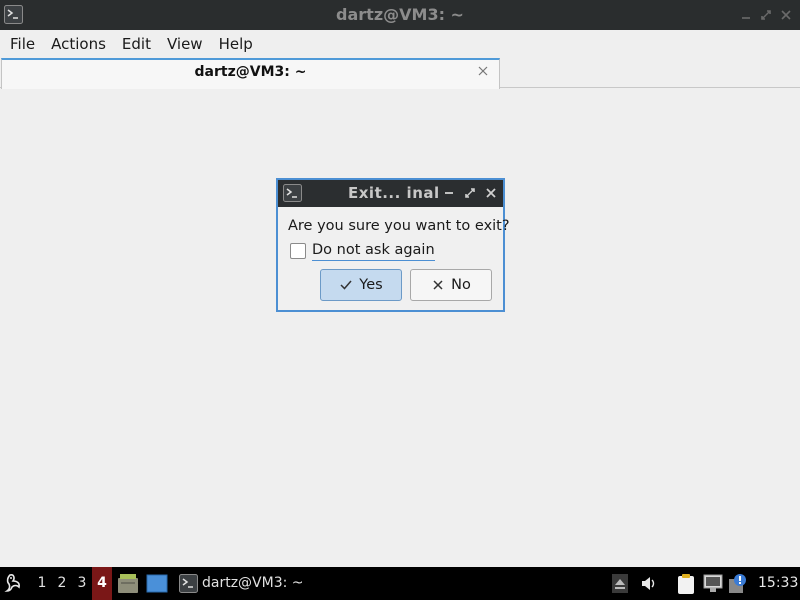 This screenshot has height=600, width=800. I want to click on cross-icon, so click(438, 285).